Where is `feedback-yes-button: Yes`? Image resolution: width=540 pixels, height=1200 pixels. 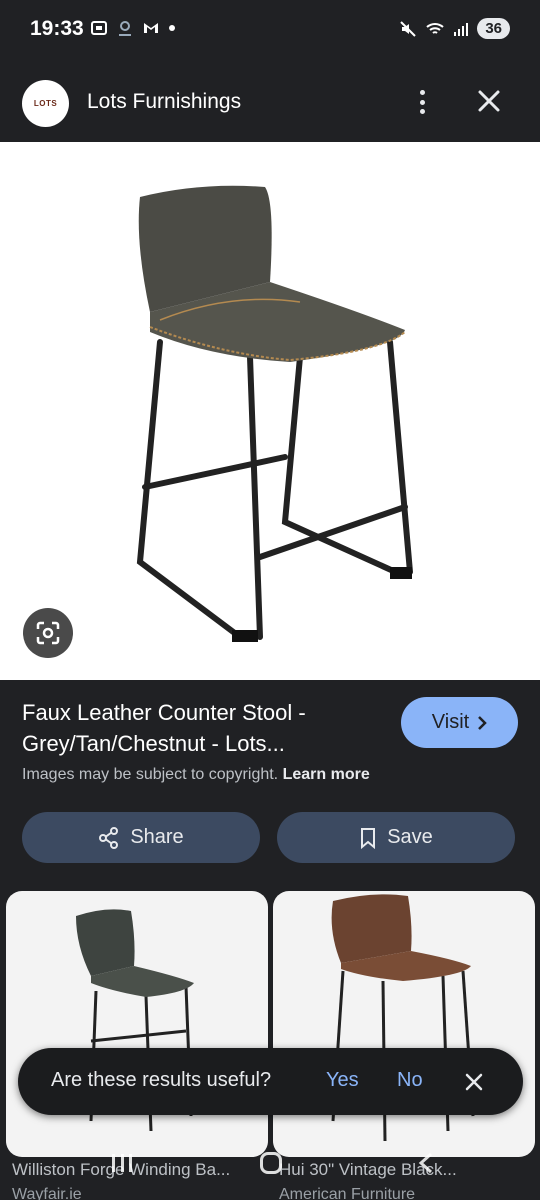
feedback-yes-button: Yes is located at coordinates (342, 1080).